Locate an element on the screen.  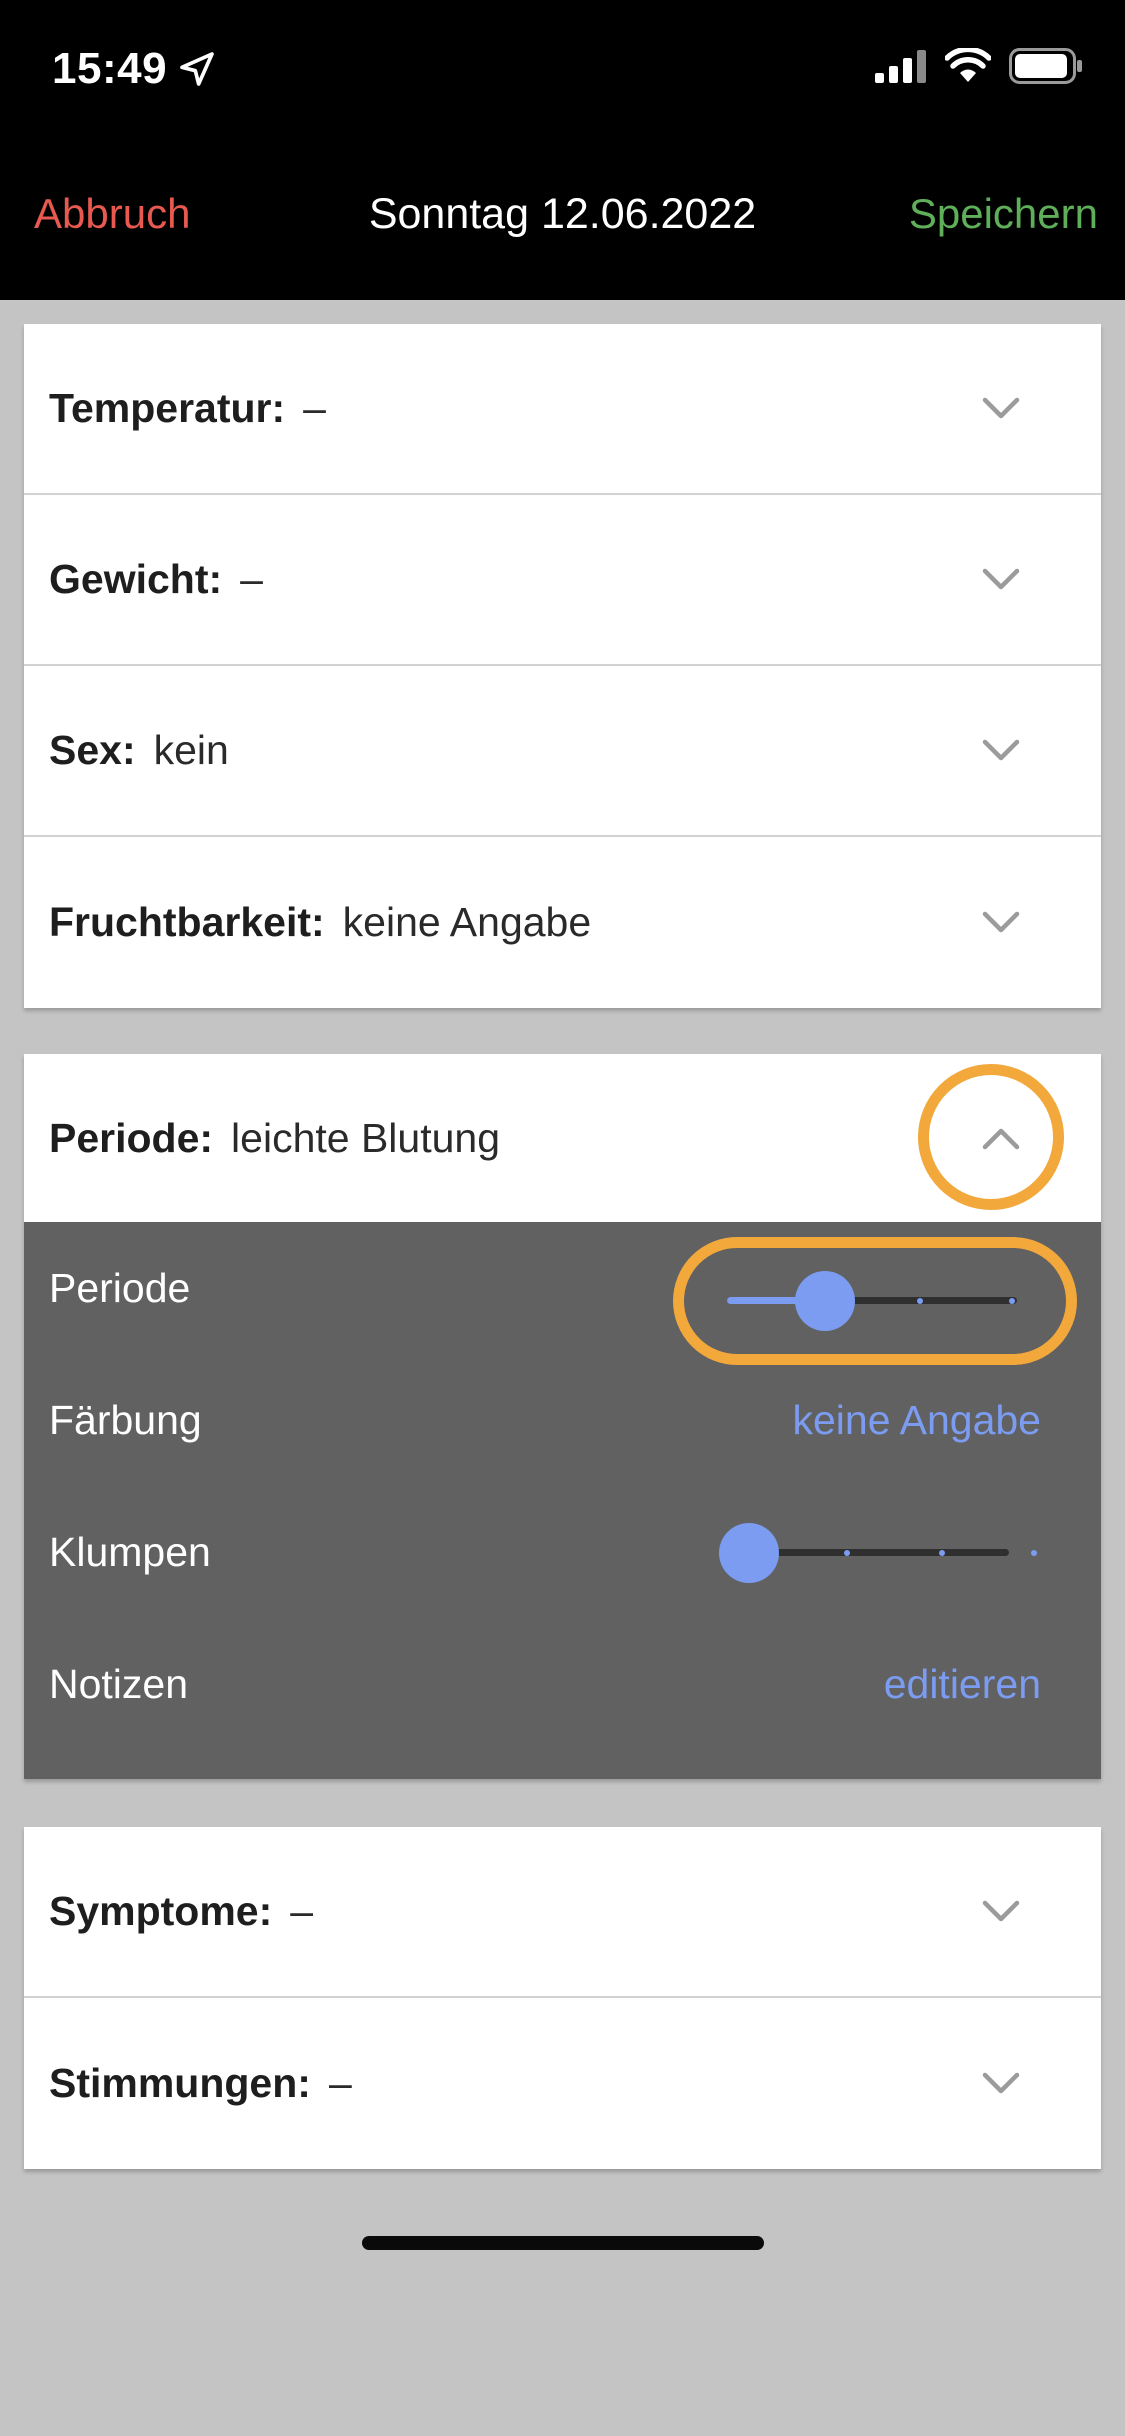
period-intensity-label: Periode is located at coordinates (120, 1287).